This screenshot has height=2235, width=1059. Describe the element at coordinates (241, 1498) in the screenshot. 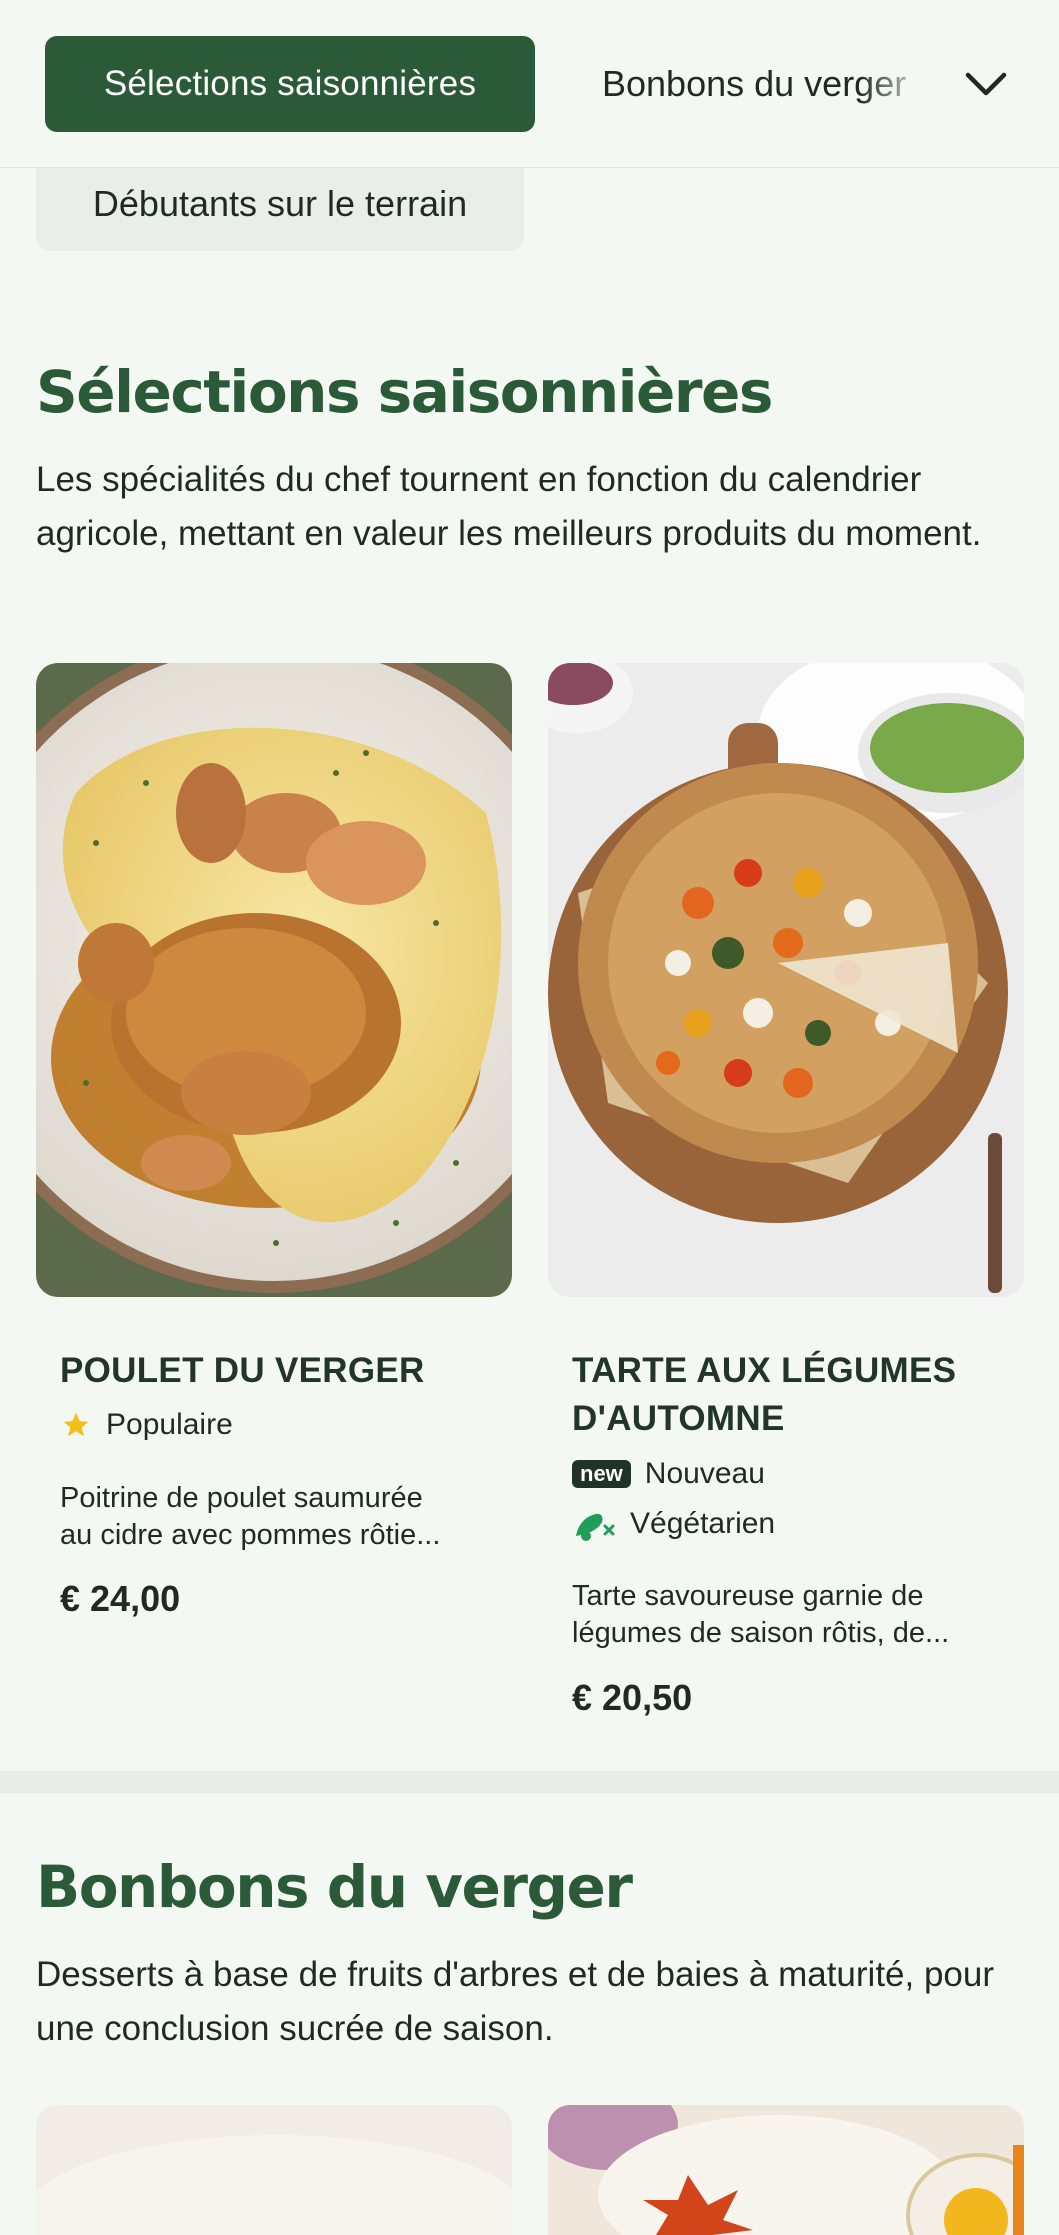

I see `description-line: Poitrine de poulet saumurée` at that location.